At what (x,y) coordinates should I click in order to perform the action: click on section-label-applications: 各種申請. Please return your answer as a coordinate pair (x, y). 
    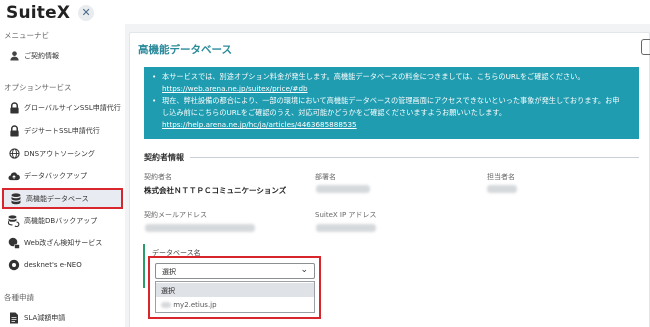
    Looking at the image, I should click on (19, 297).